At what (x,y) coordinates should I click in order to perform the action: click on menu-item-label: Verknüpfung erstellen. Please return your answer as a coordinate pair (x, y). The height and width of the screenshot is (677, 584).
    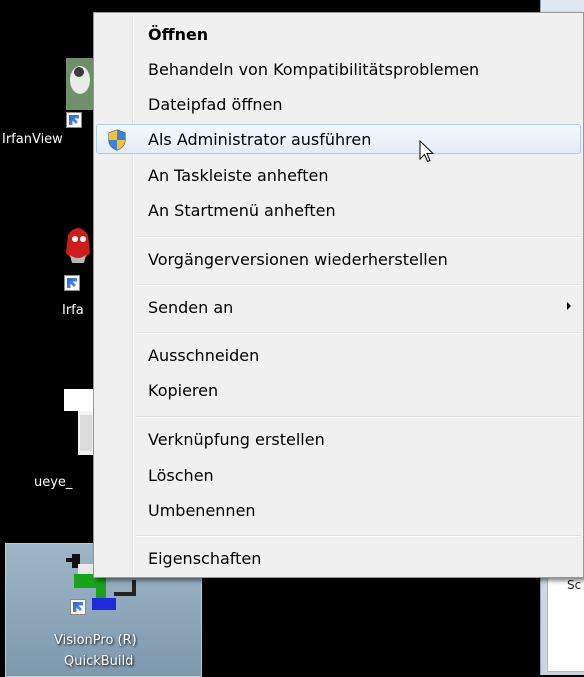
    Looking at the image, I should click on (236, 439).